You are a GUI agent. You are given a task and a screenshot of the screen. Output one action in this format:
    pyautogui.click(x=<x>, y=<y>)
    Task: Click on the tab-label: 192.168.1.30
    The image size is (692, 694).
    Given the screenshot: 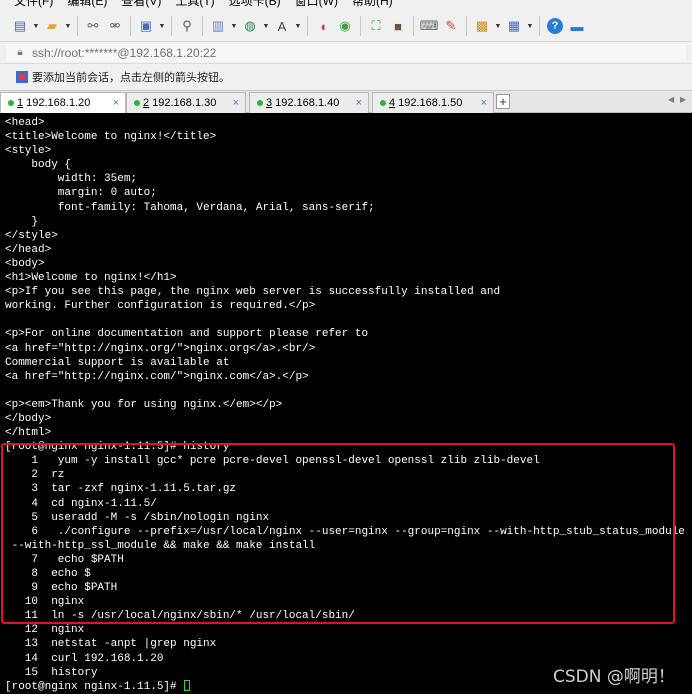 What is the action you would take?
    pyautogui.click(x=184, y=103)
    